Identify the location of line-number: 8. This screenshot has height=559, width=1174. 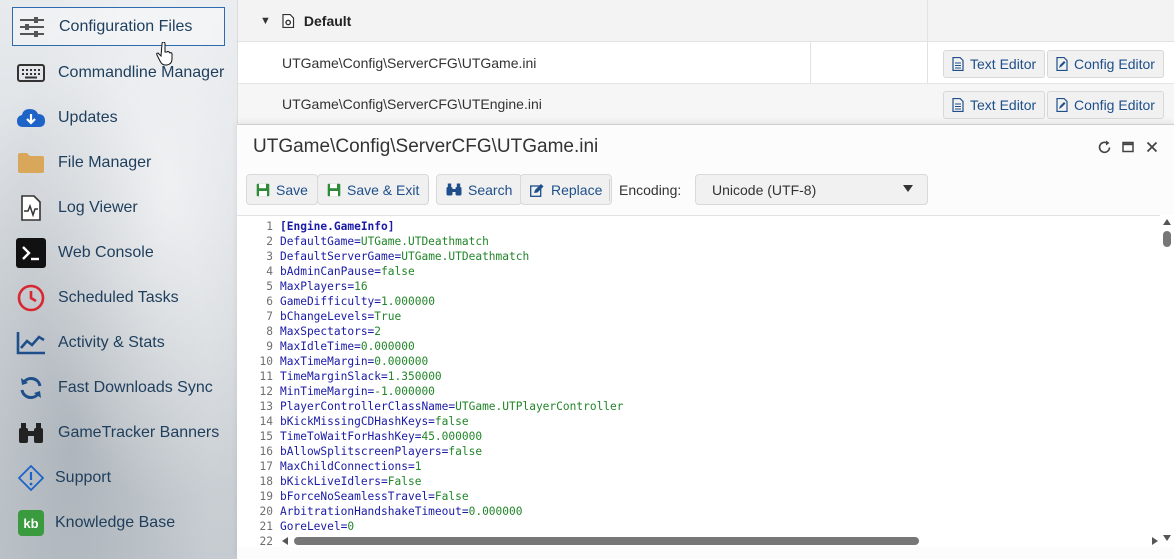
(269, 331).